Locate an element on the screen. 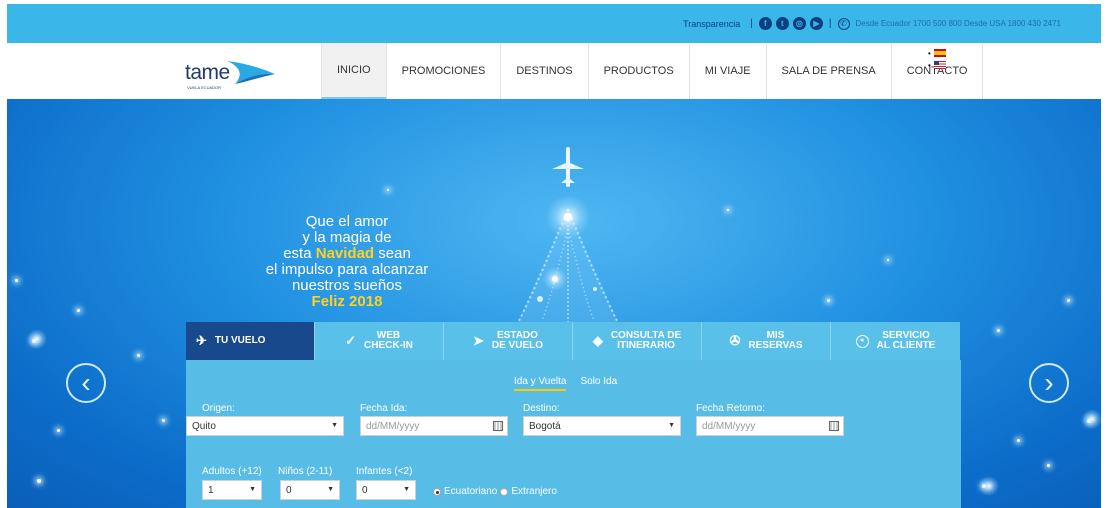 This screenshot has width=1108, height=508. reservations-icon: ✇ is located at coordinates (735, 340).